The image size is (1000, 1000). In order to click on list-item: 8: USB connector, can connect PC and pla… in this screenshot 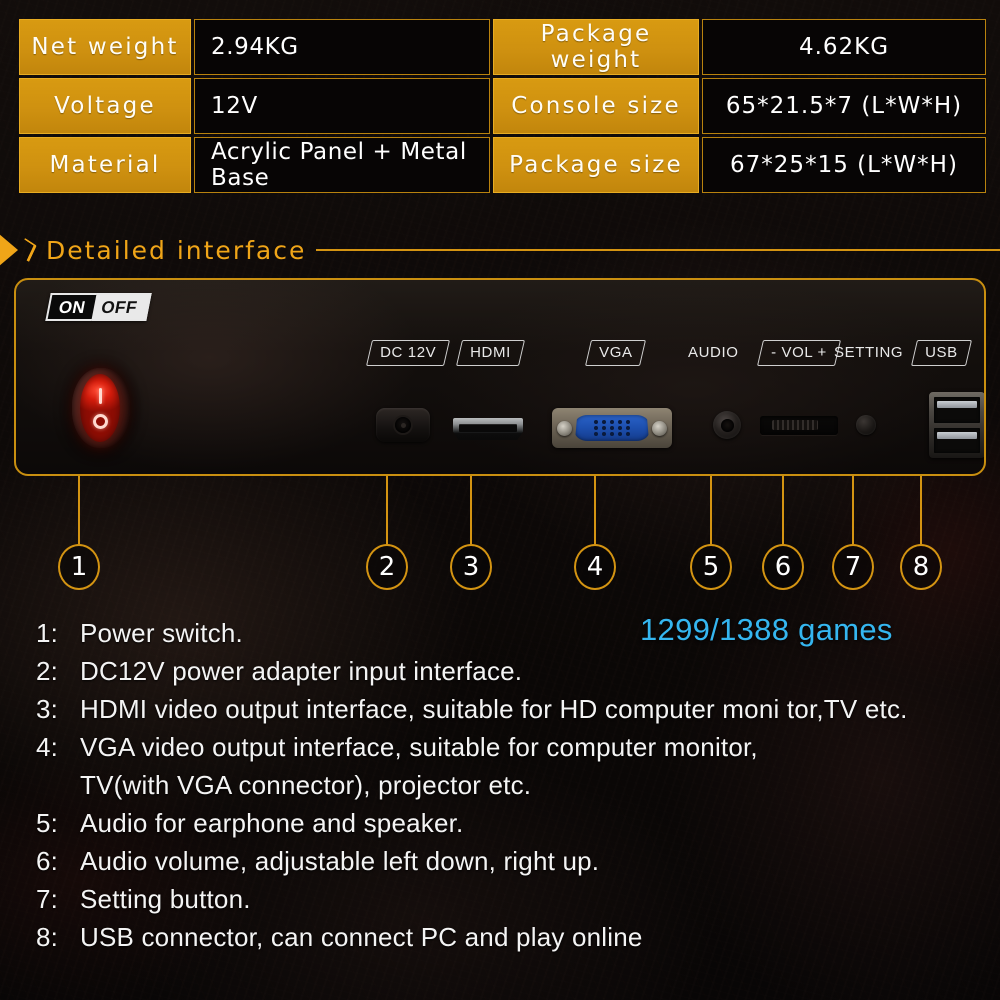, I will do `click(501, 937)`.